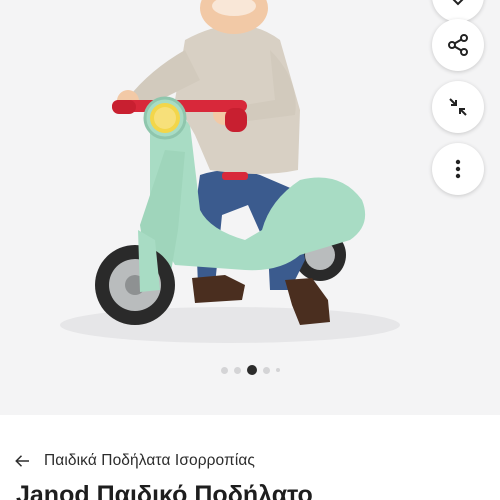 This screenshot has height=500, width=500. I want to click on gallery-pagination, so click(250, 370).